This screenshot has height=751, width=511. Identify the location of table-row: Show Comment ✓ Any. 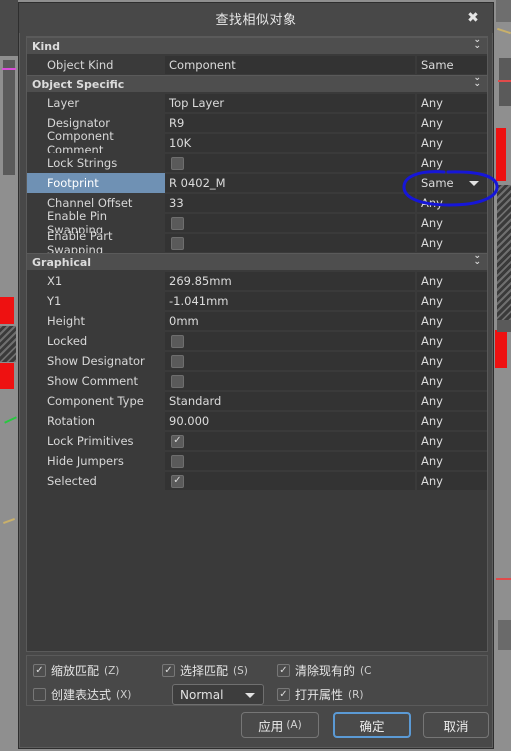
(257, 381).